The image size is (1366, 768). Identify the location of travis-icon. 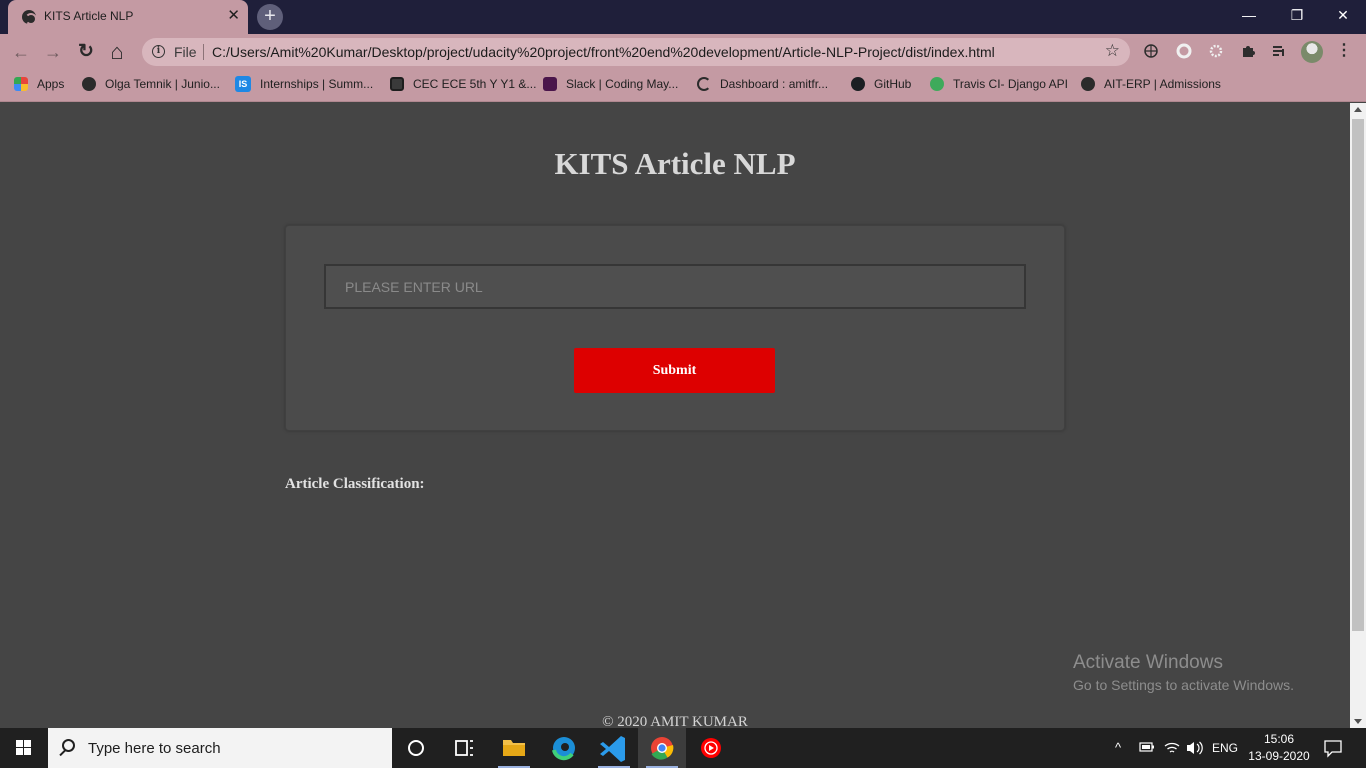
(937, 84).